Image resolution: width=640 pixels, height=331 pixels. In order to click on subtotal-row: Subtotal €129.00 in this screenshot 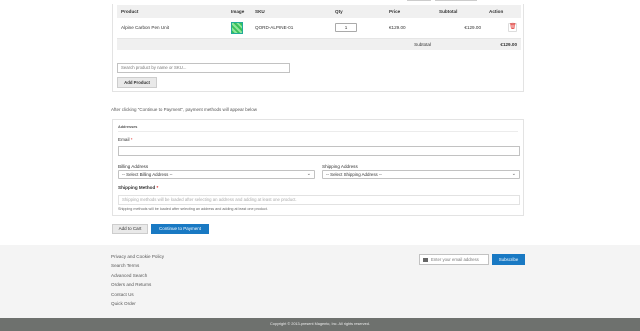, I will do `click(319, 44)`.